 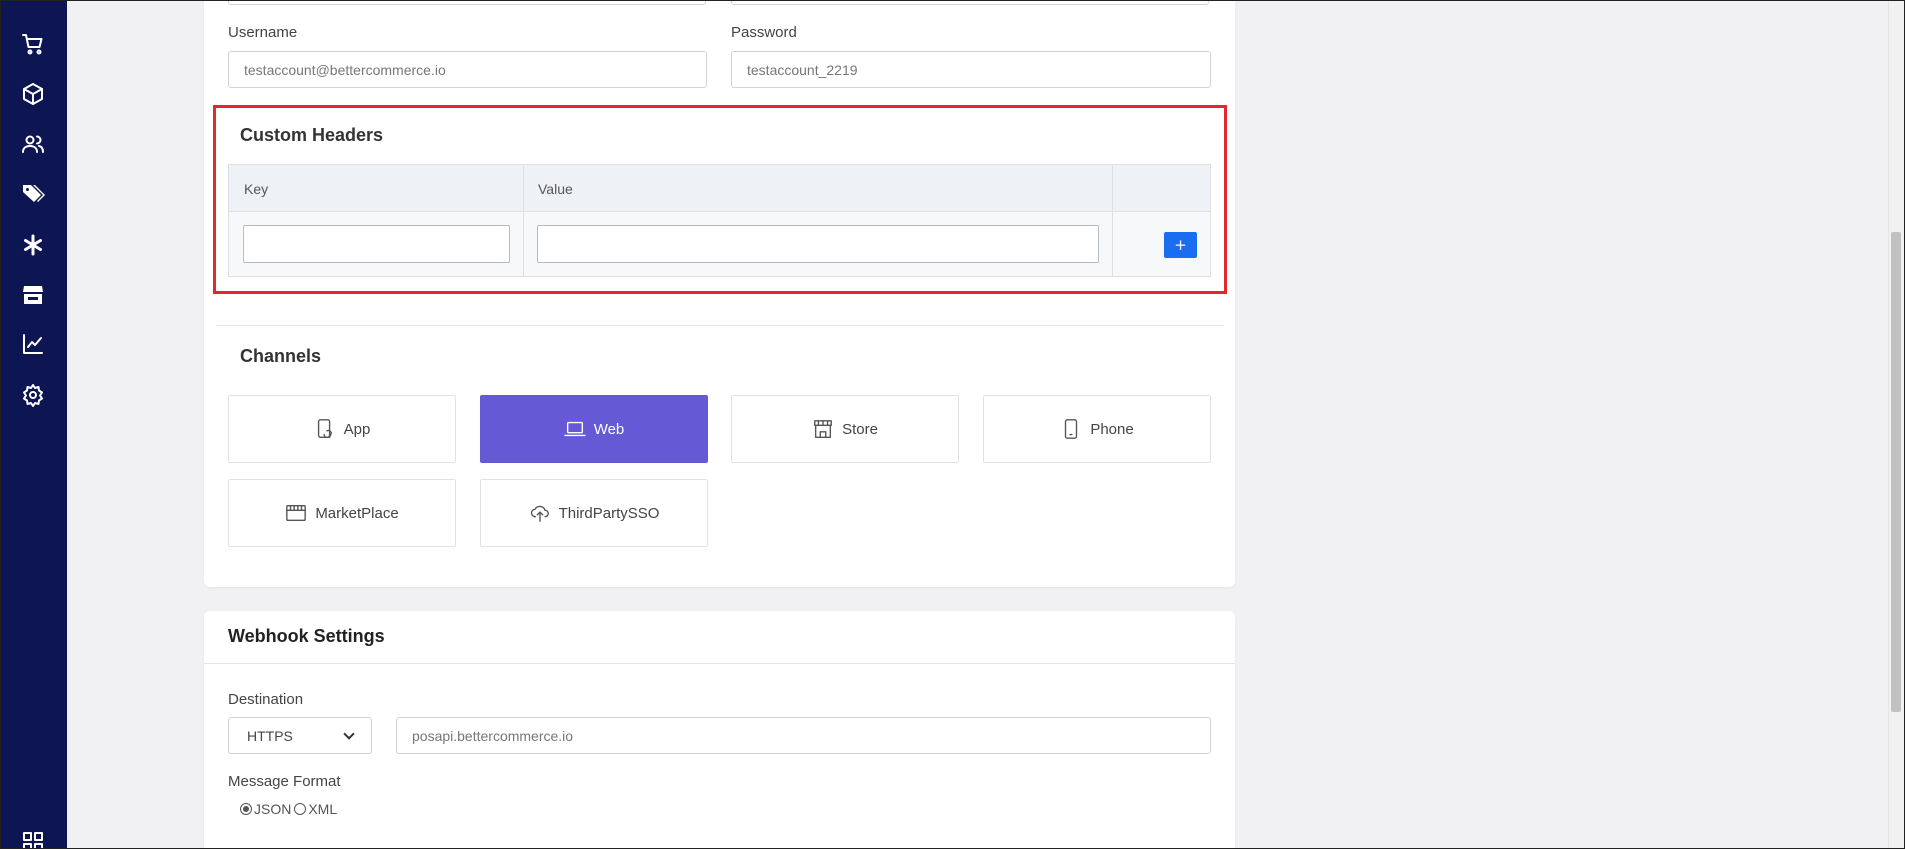 What do you see at coordinates (266, 699) in the screenshot?
I see `destination-label: Destination` at bounding box center [266, 699].